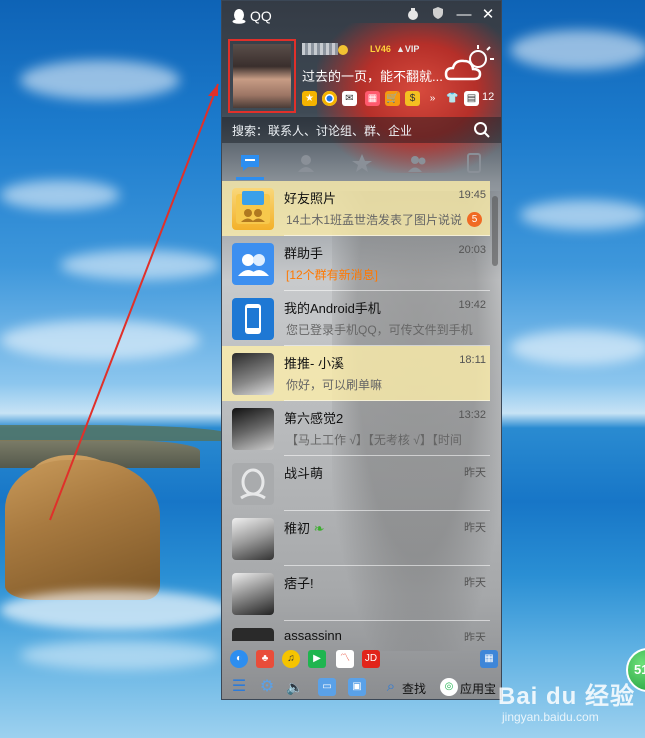 This screenshot has width=645, height=738. Describe the element at coordinates (372, 98) in the screenshot. I see `games-icon: ▦` at that location.